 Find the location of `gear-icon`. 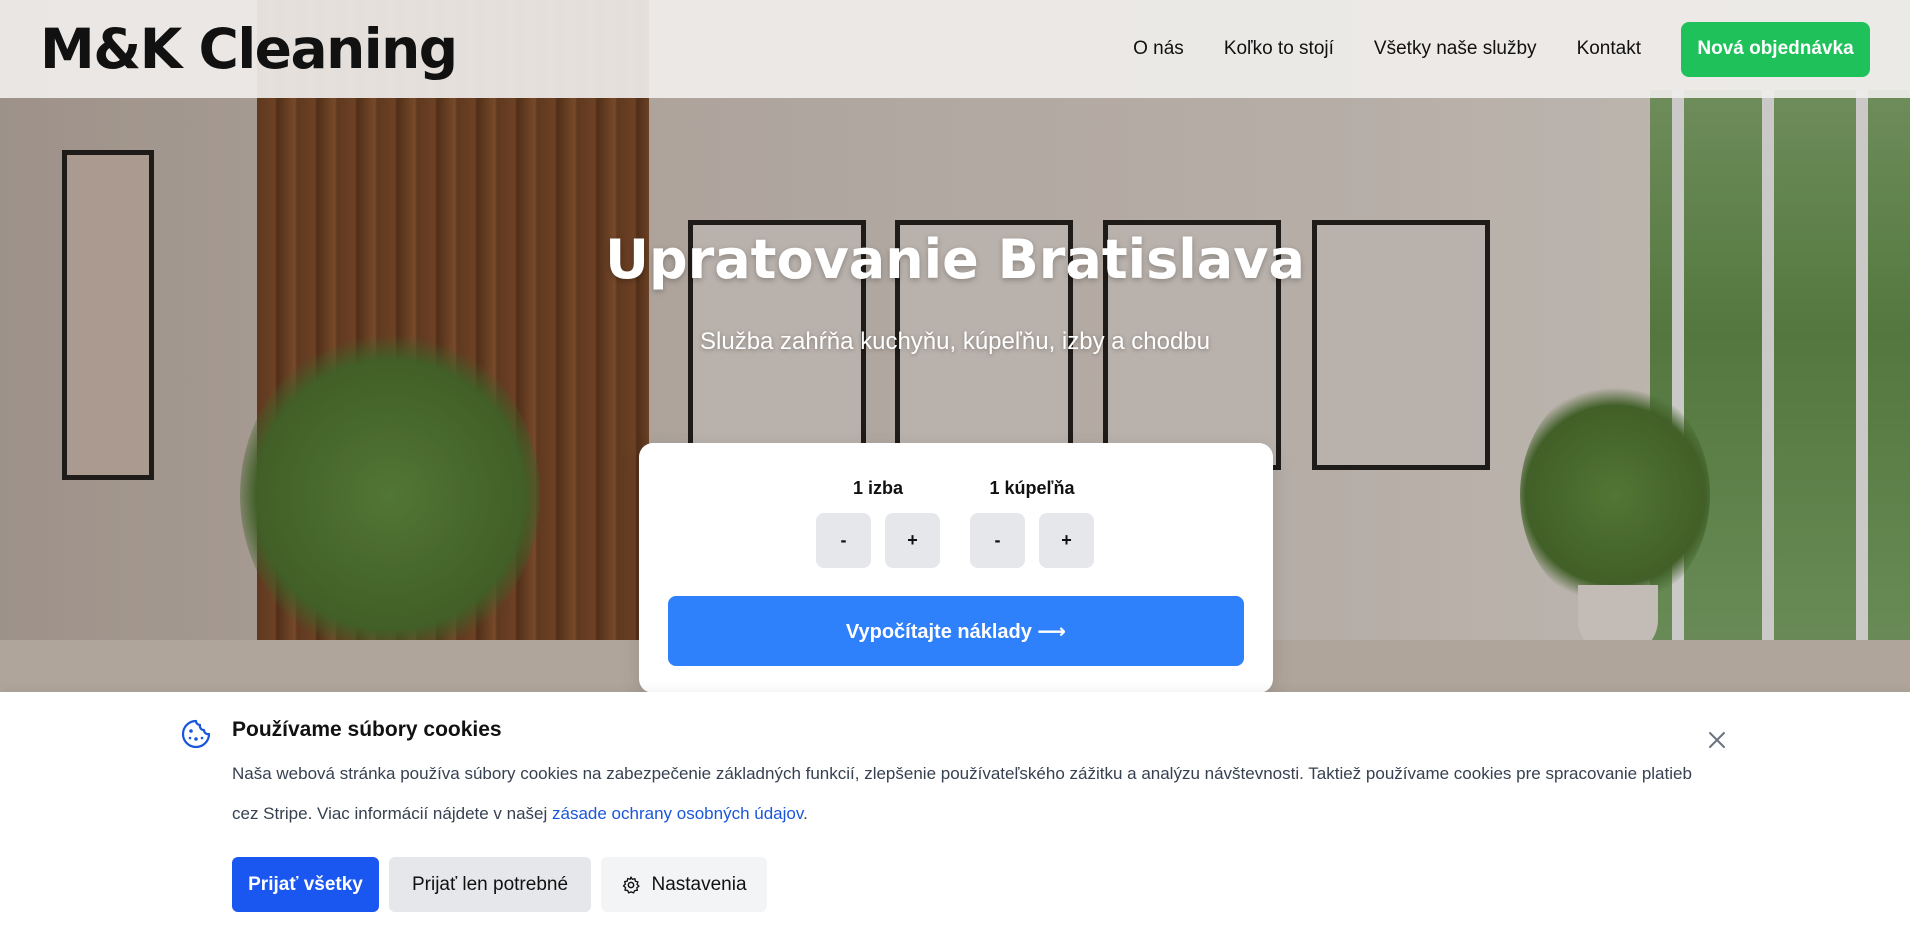

gear-icon is located at coordinates (632, 884).